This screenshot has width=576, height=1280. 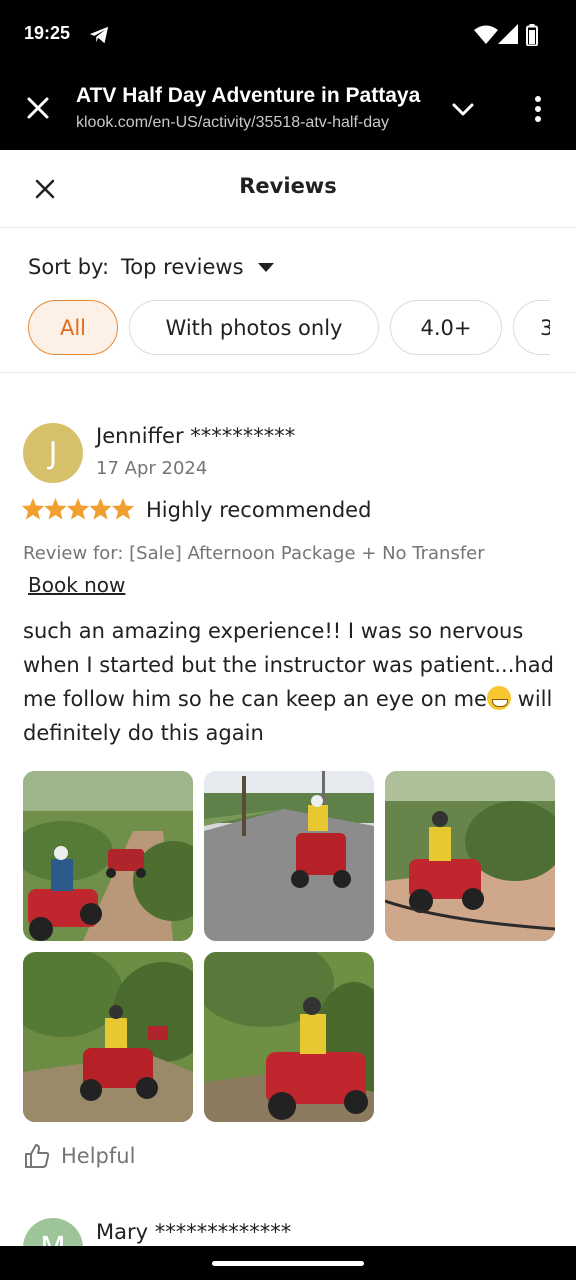 I want to click on home-handle, so click(x=288, y=1263).